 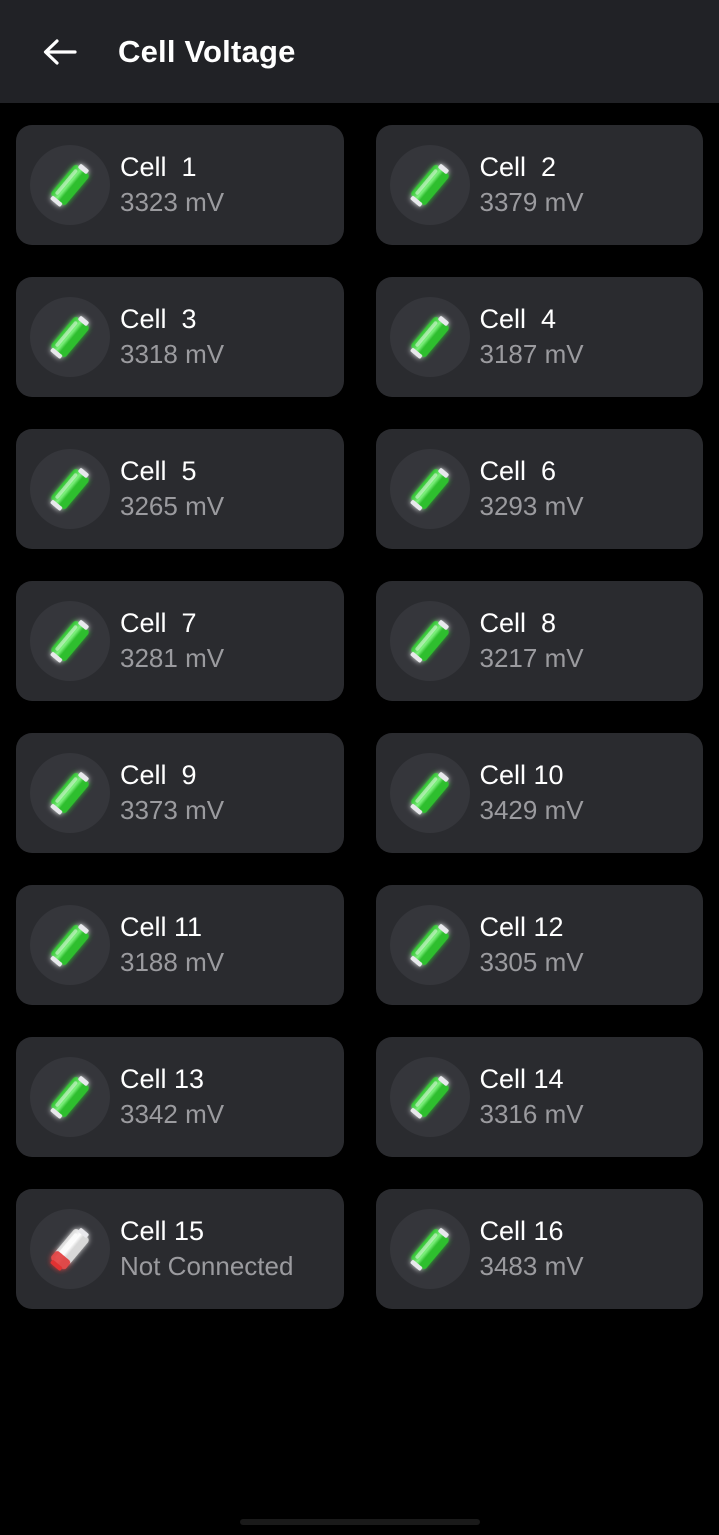 What do you see at coordinates (518, 622) in the screenshot?
I see `cell-label: Cell 8` at bounding box center [518, 622].